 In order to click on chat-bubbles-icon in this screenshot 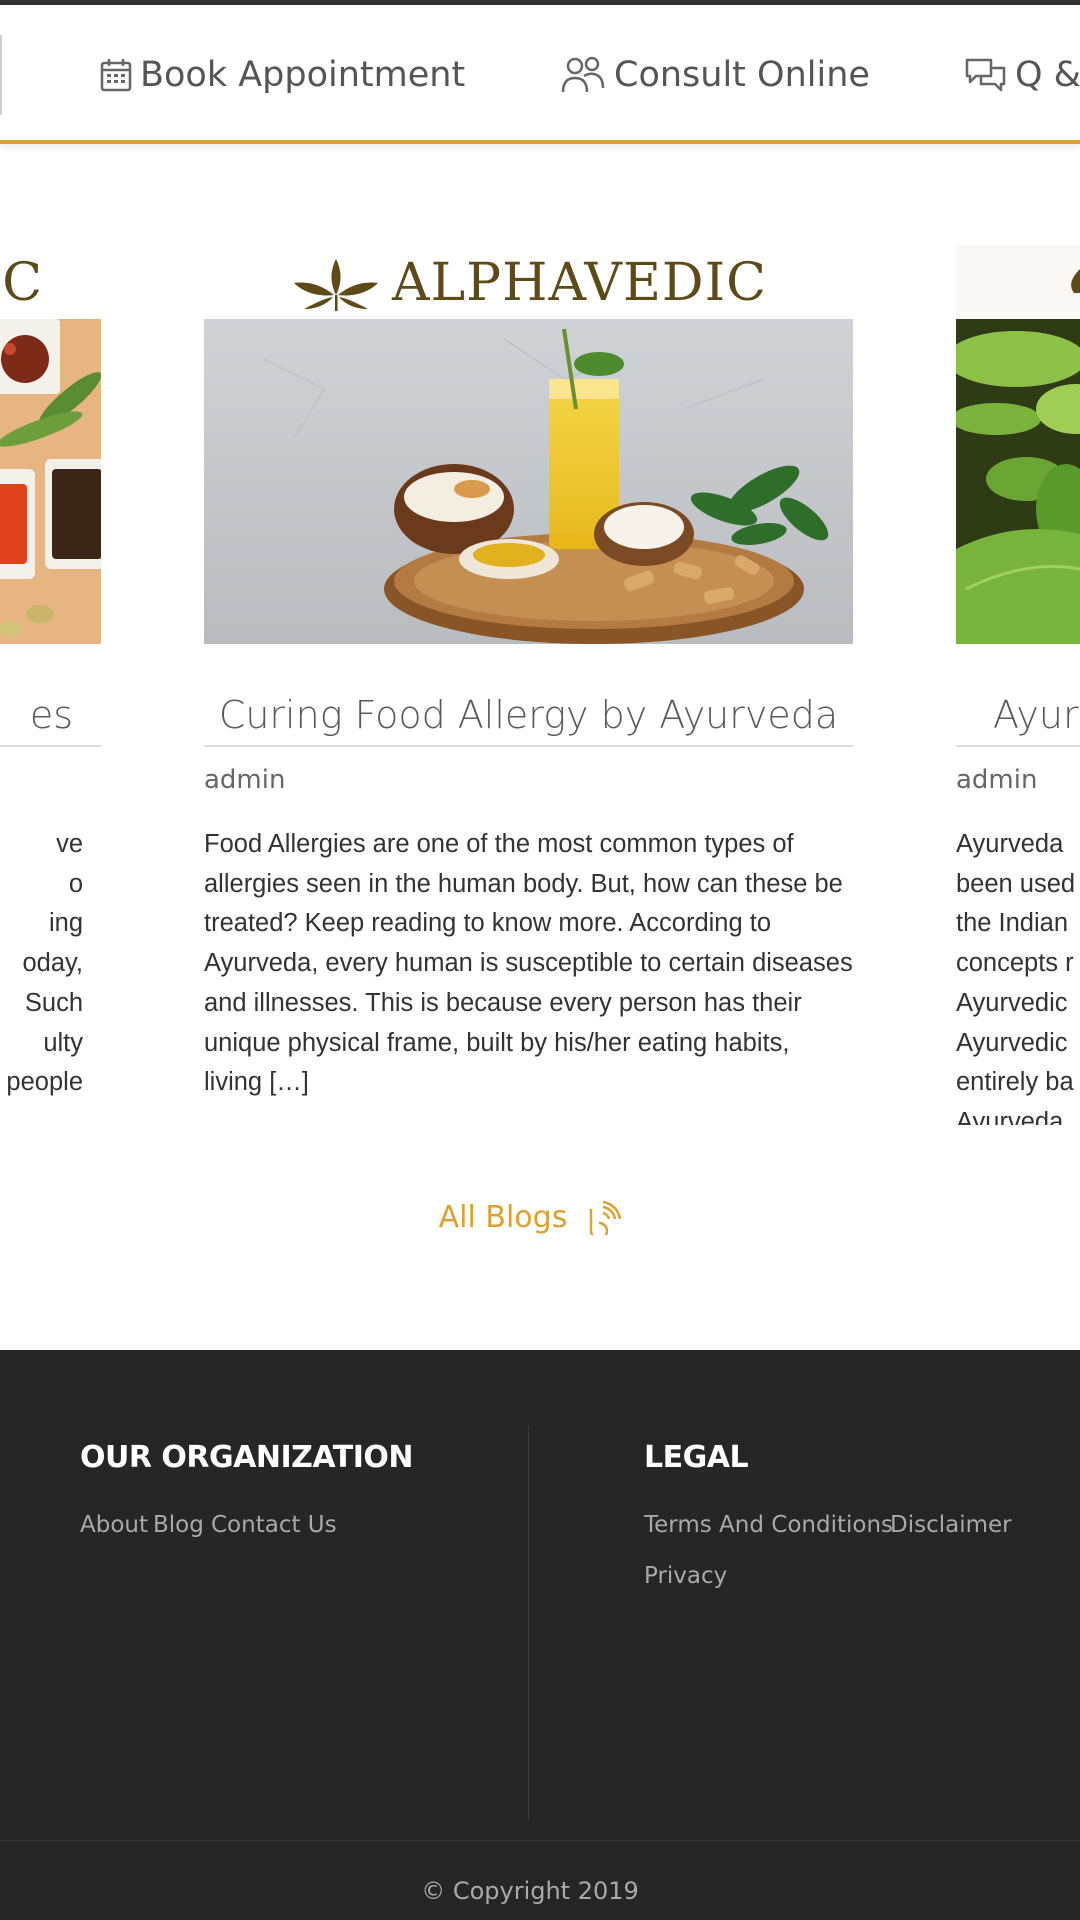, I will do `click(985, 75)`.